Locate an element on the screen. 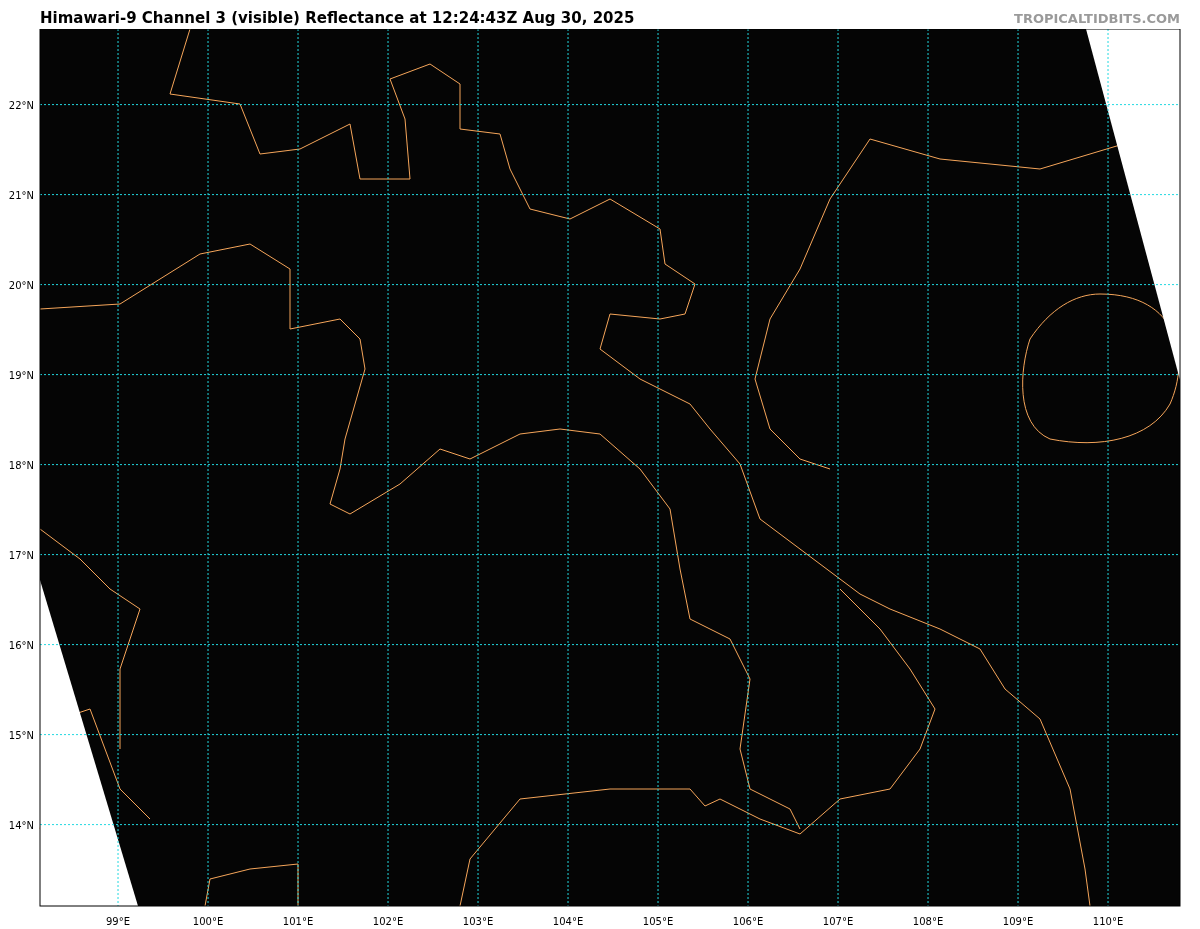  longitude-label: 106°E is located at coordinates (748, 921).